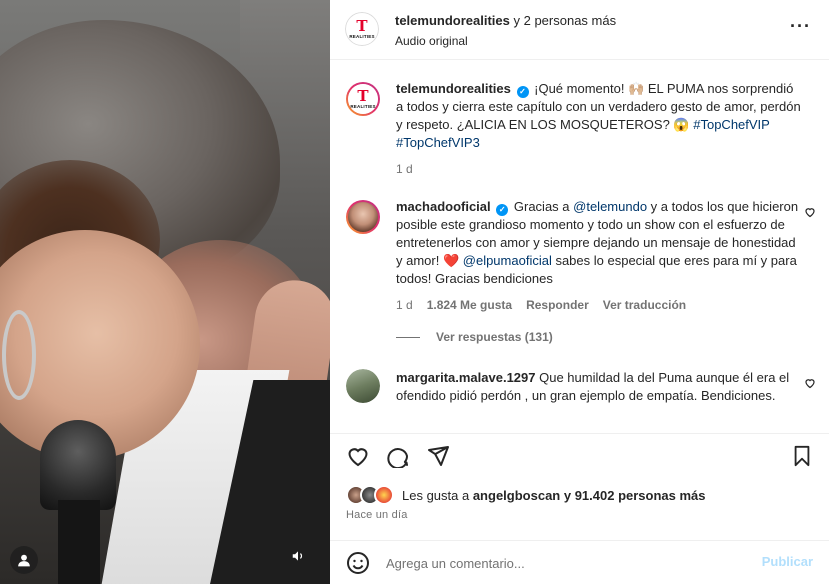 Image resolution: width=829 pixels, height=584 pixels. I want to click on comment-input, so click(566, 563).